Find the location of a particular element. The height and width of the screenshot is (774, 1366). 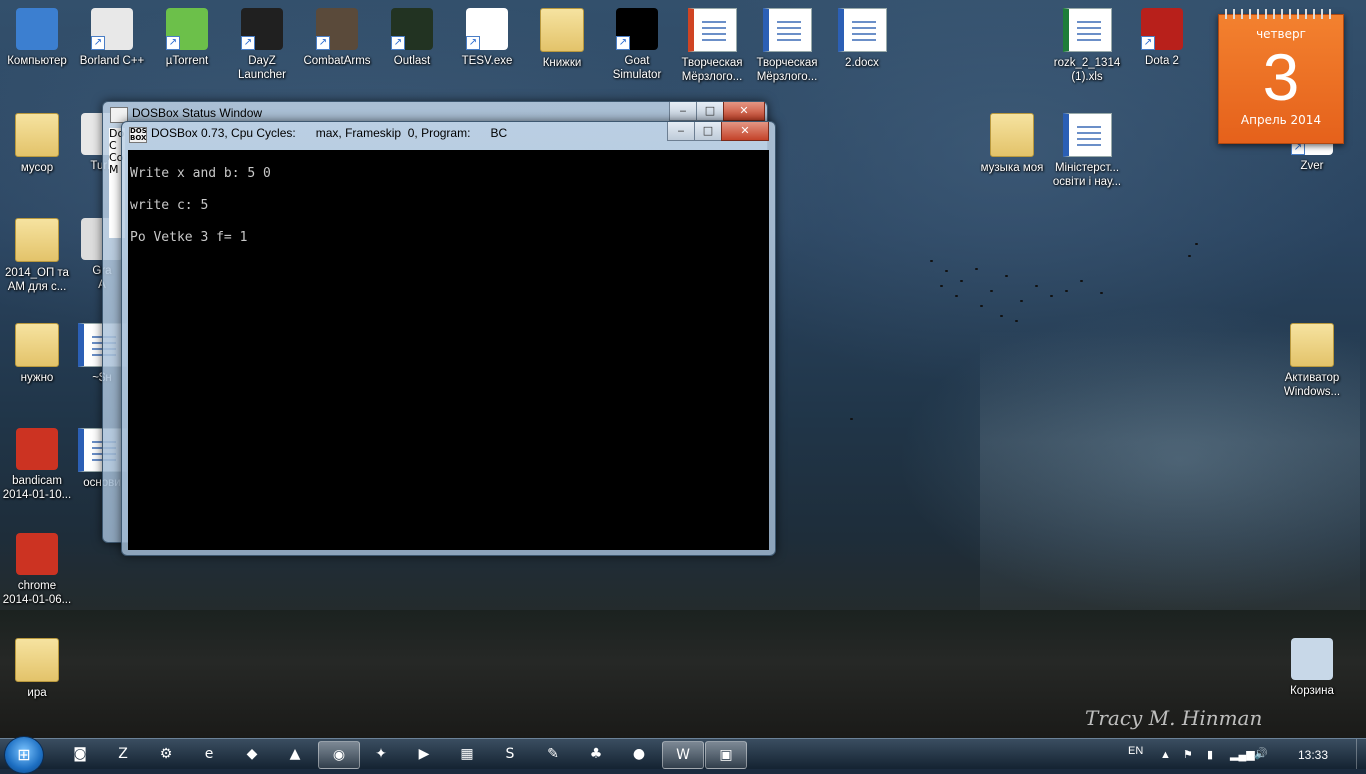

desktop-icon: rozk_2_1314 (1).xls is located at coordinates (1087, 46).